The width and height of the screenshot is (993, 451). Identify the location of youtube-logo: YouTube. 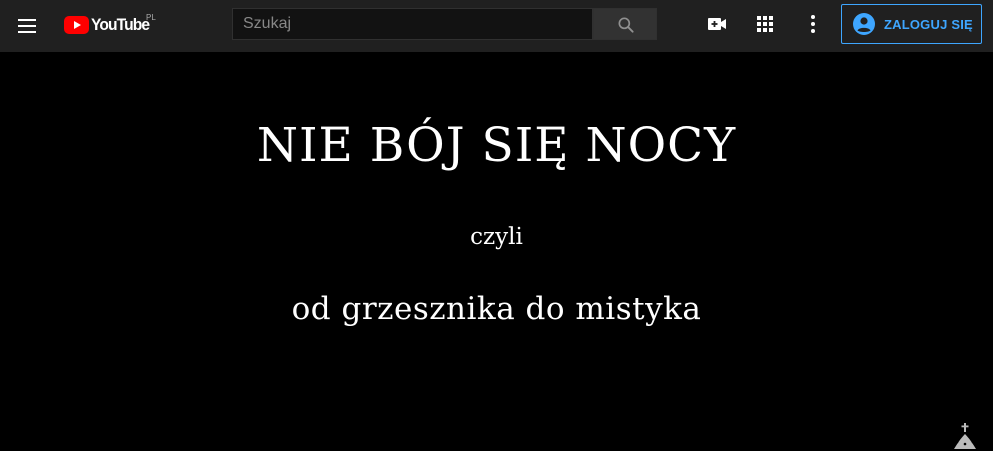
(109, 25).